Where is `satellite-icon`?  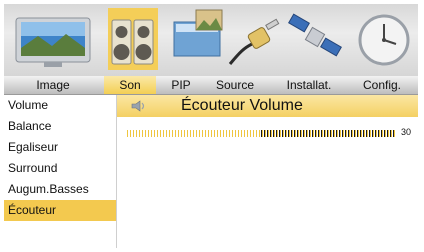
satellite-icon is located at coordinates (317, 39).